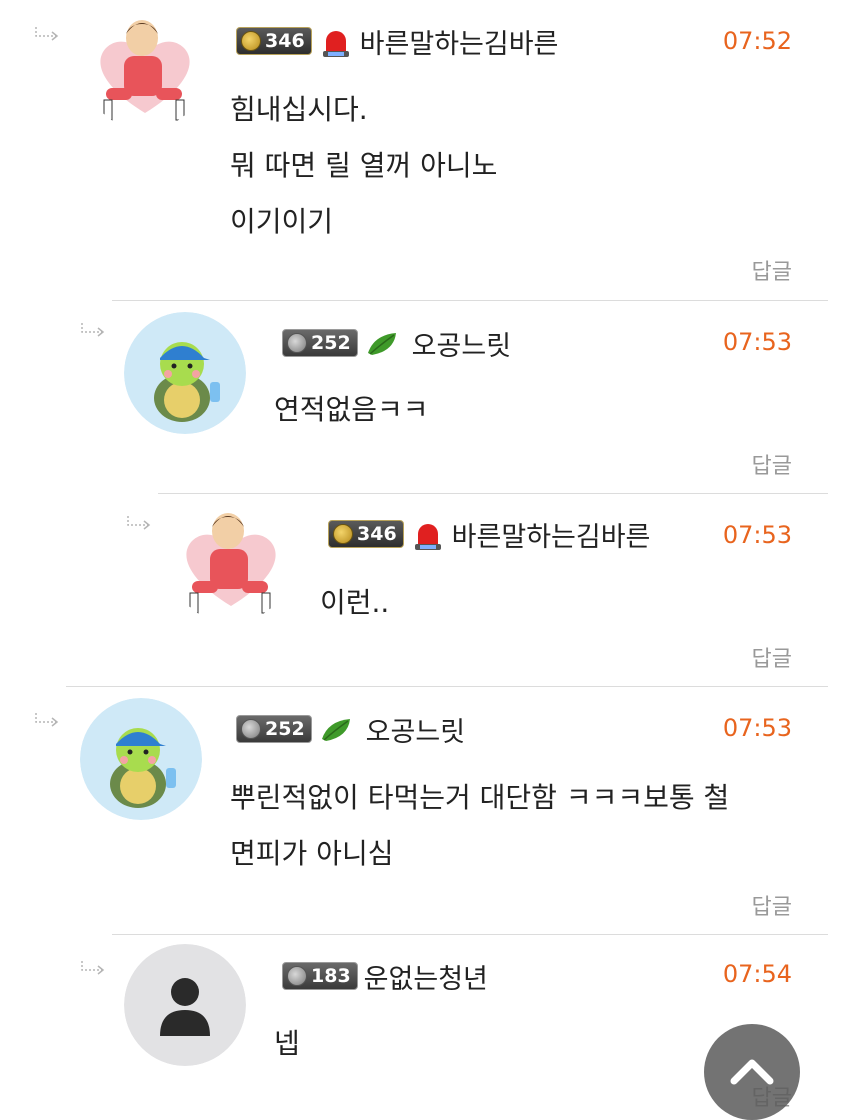 This screenshot has width=850, height=1120. I want to click on comment-text: 힘내십시다. 뭐 따면 릴 열꺼 아니노 이기이기, so click(364, 165).